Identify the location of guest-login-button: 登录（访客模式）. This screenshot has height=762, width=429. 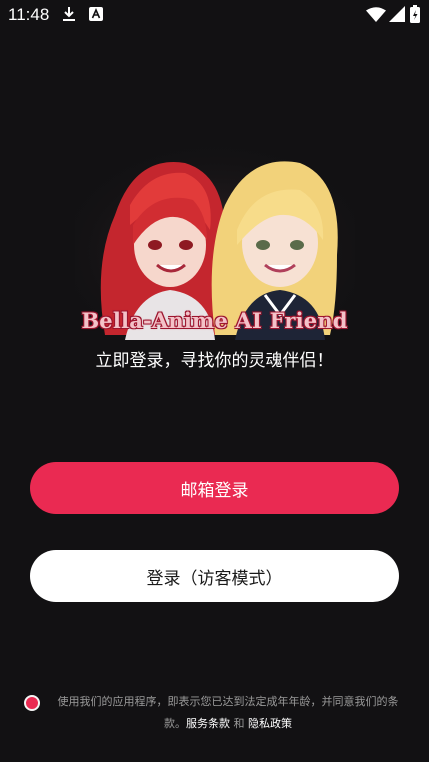
(214, 576).